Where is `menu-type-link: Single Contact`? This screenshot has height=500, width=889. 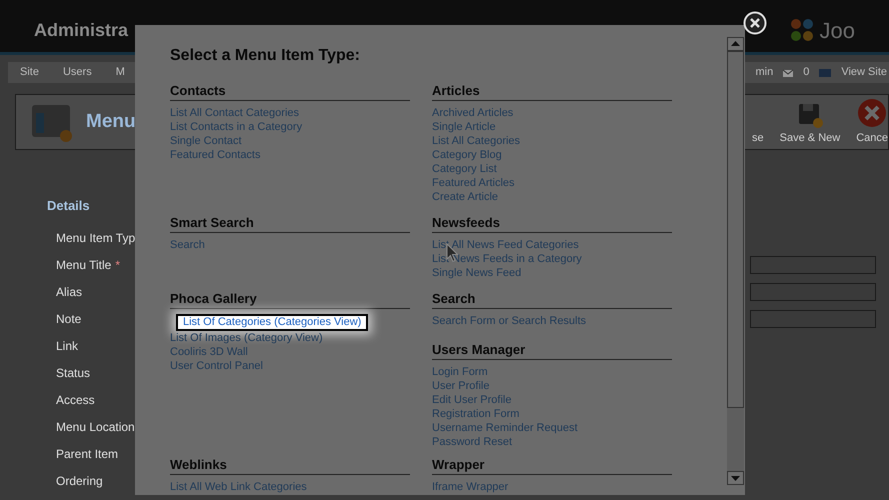 menu-type-link: Single Contact is located at coordinates (206, 141).